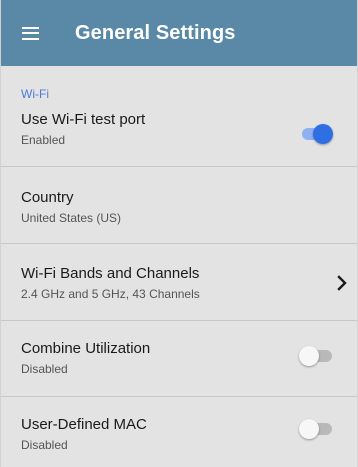 The width and height of the screenshot is (358, 467). I want to click on setting-title: Country, so click(47, 197).